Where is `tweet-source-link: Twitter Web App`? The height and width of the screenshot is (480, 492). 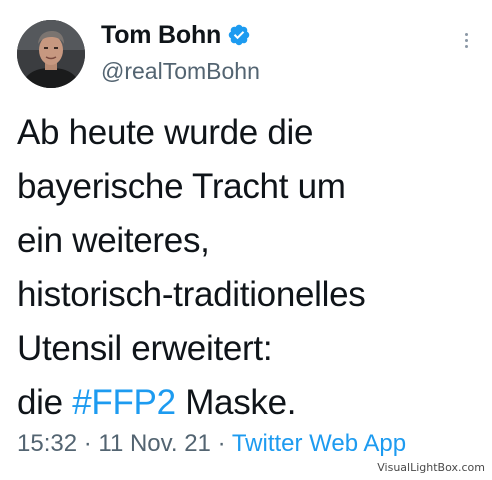 tweet-source-link: Twitter Web App is located at coordinates (319, 443).